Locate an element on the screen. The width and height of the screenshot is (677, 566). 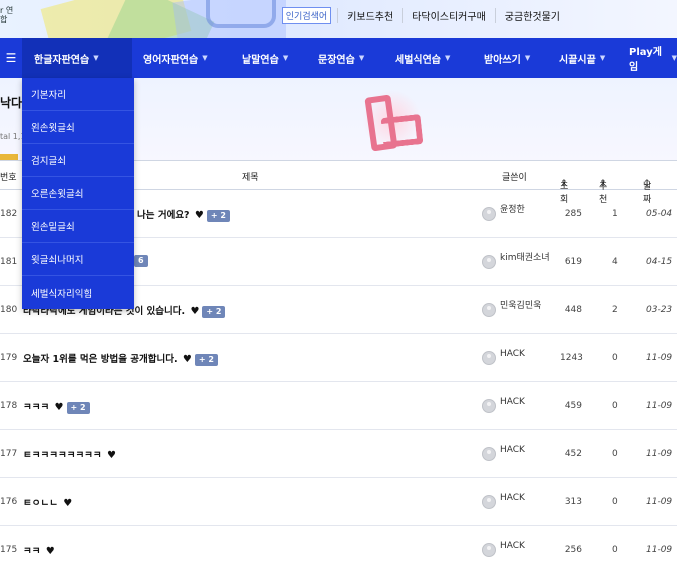
nav-item-english-layout: 영어자판연습 ▼ is located at coordinates (183, 58).